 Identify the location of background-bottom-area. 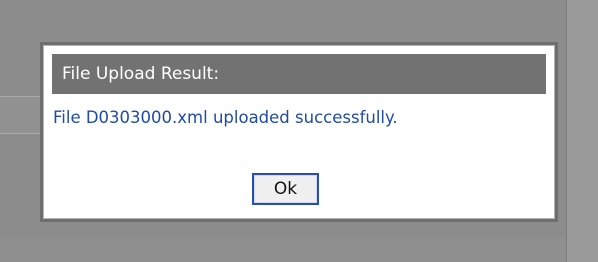
(283, 250).